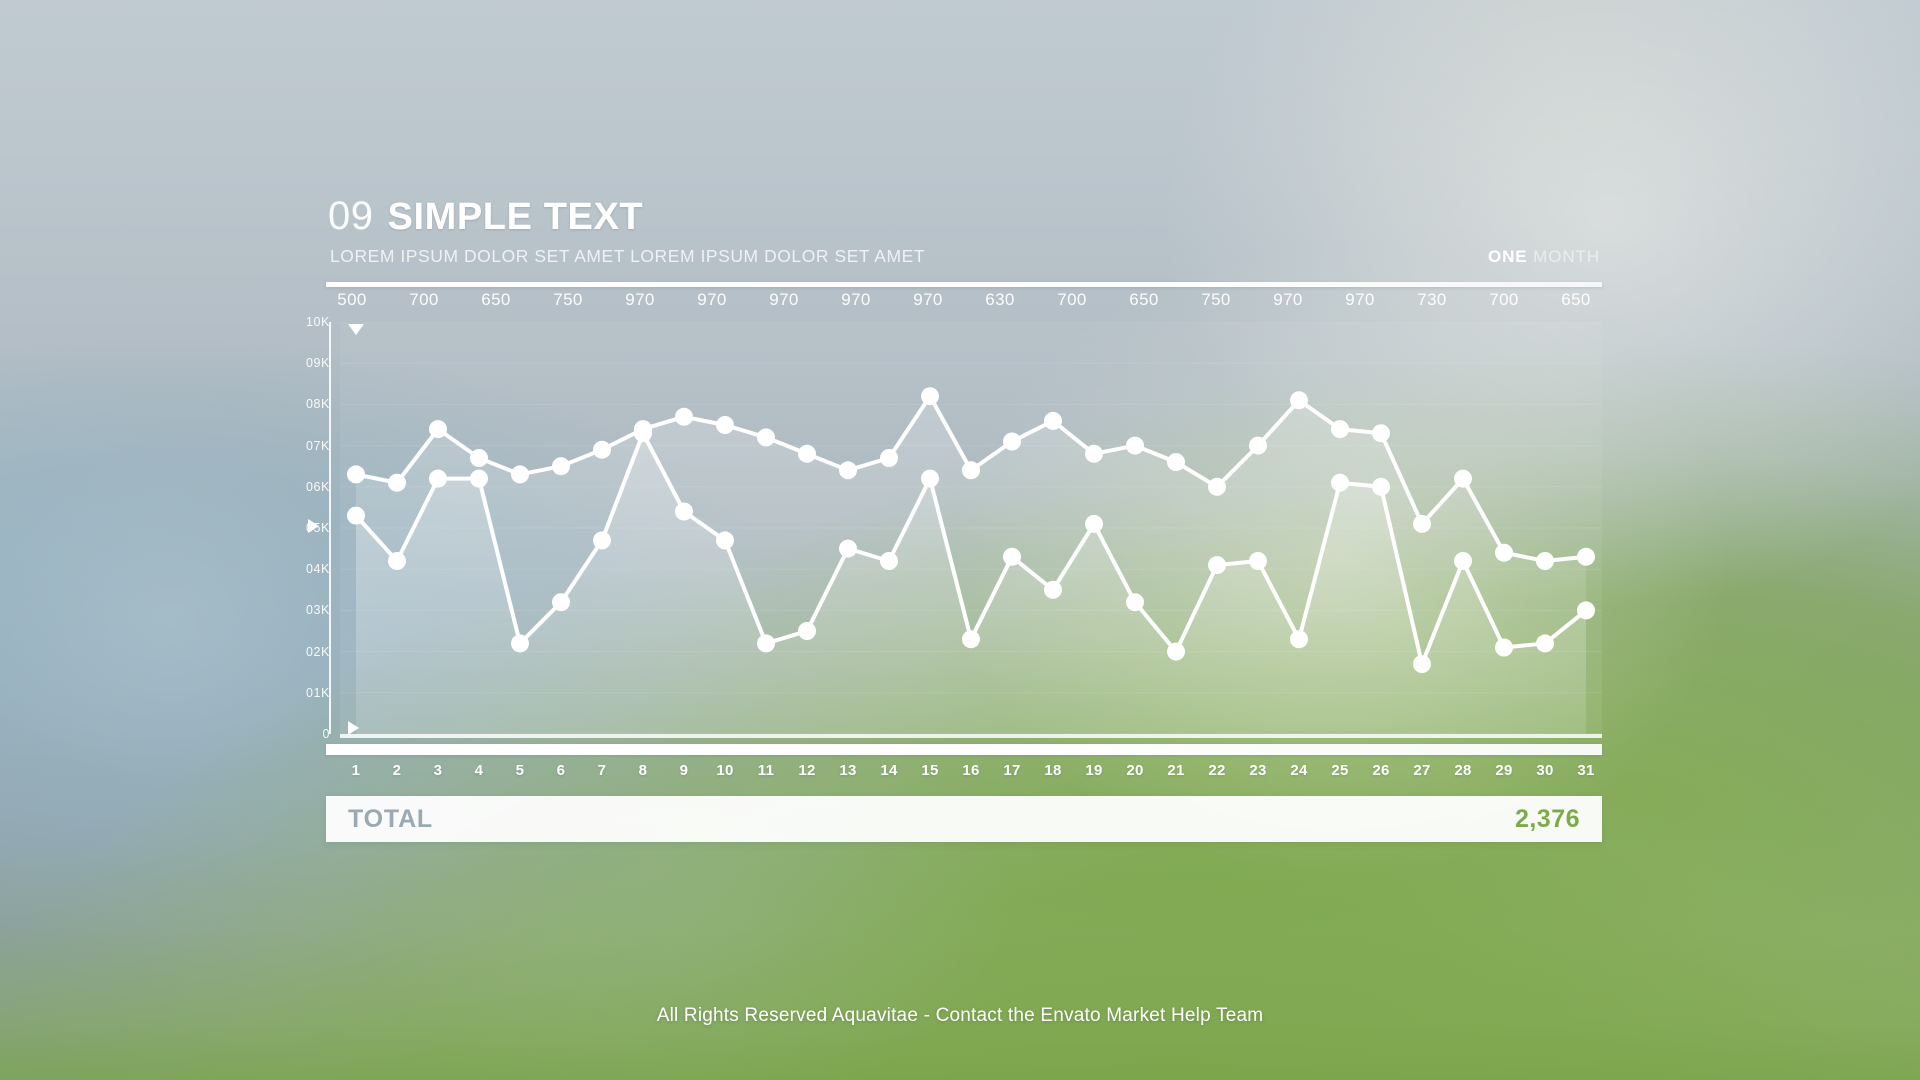 The height and width of the screenshot is (1080, 1920). What do you see at coordinates (971, 770) in the screenshot?
I see `x-axis-tick: 16` at bounding box center [971, 770].